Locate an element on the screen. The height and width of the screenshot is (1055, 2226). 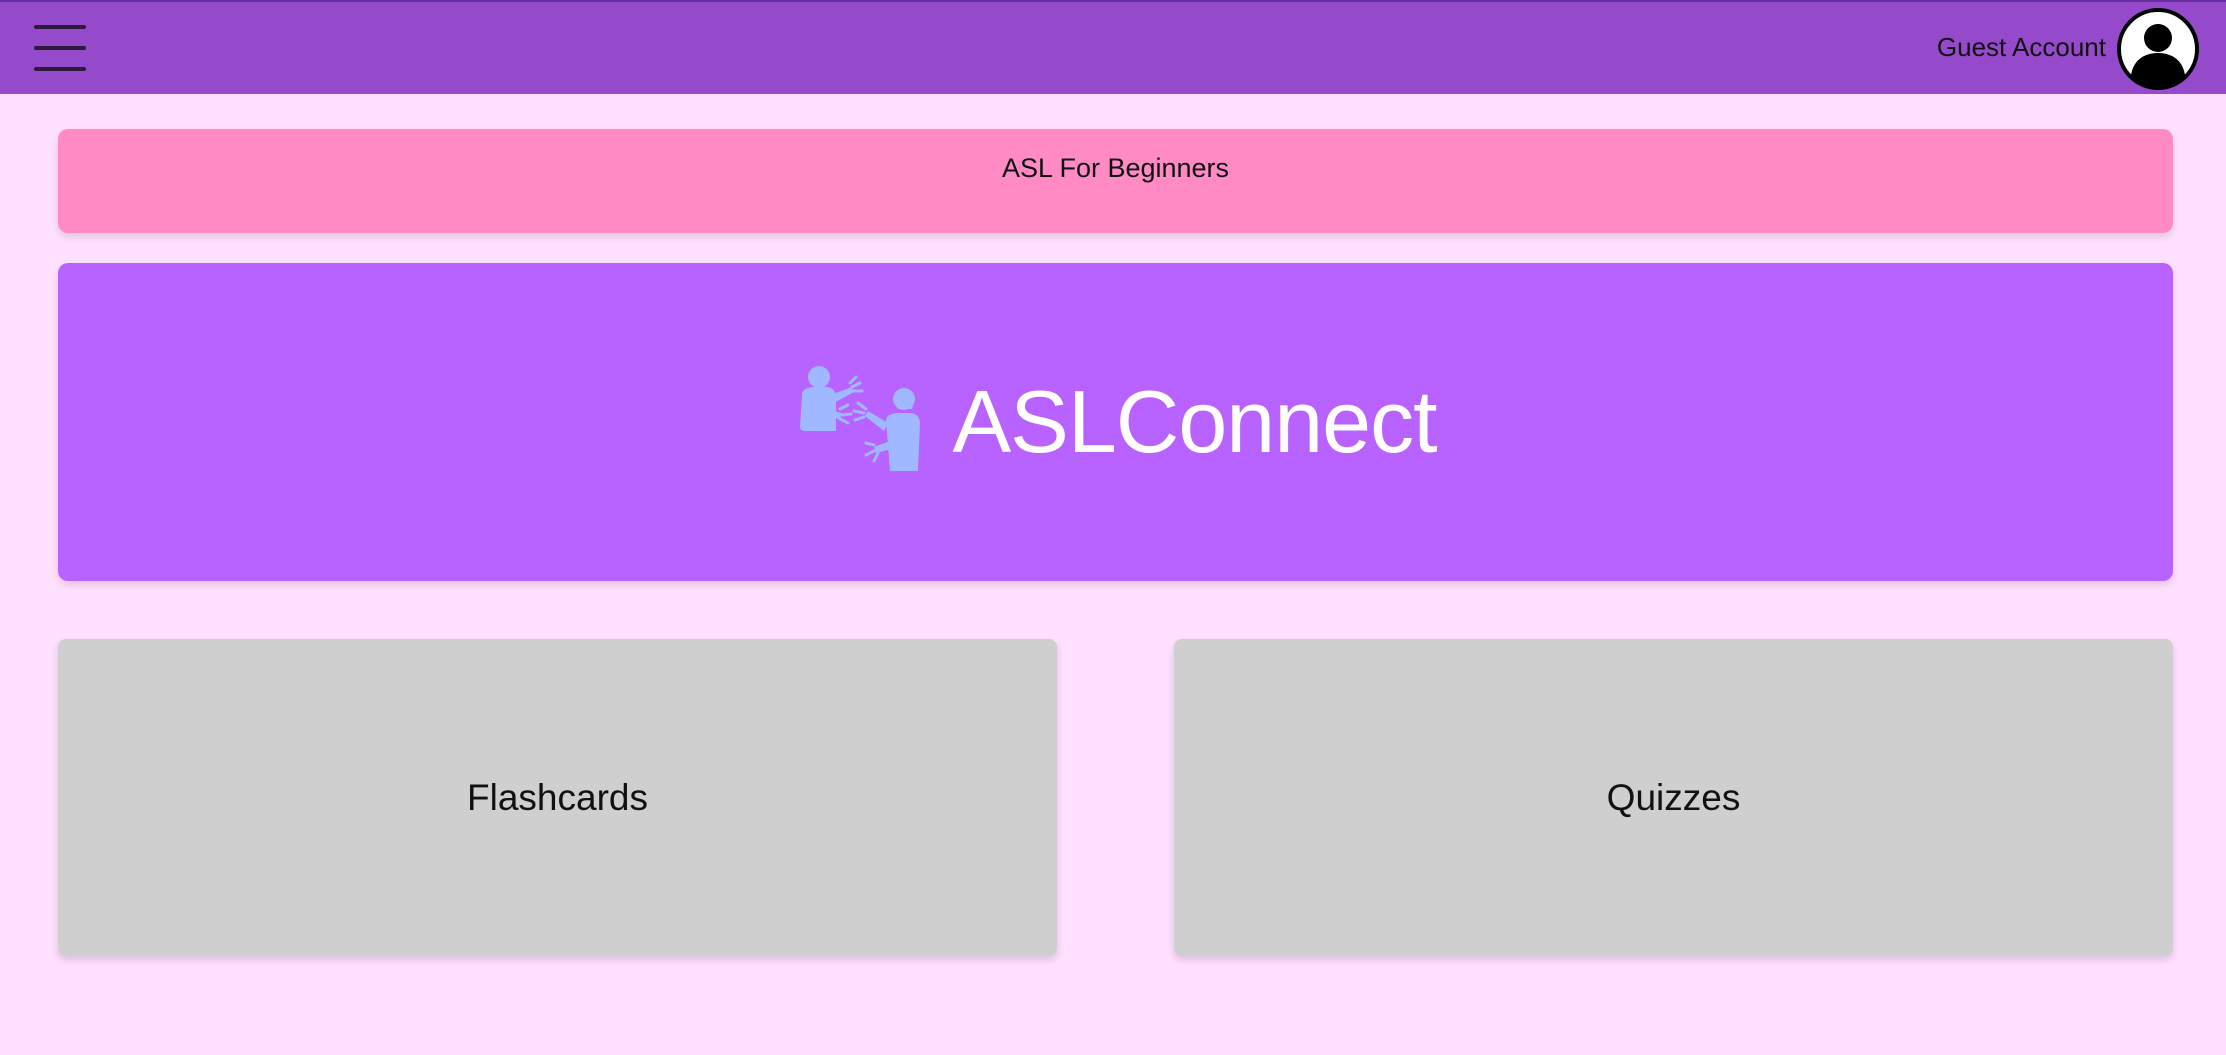
top-navigation-bar: Guest Account is located at coordinates (1113, 47).